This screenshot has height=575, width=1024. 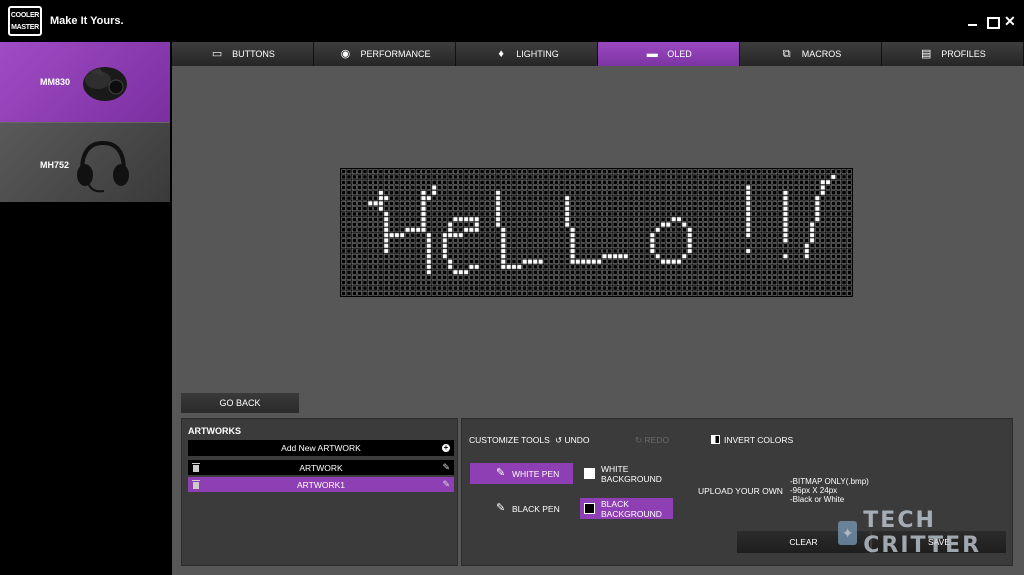 What do you see at coordinates (321, 467) in the screenshot?
I see `artwork-item: ARTWORK ✎` at bounding box center [321, 467].